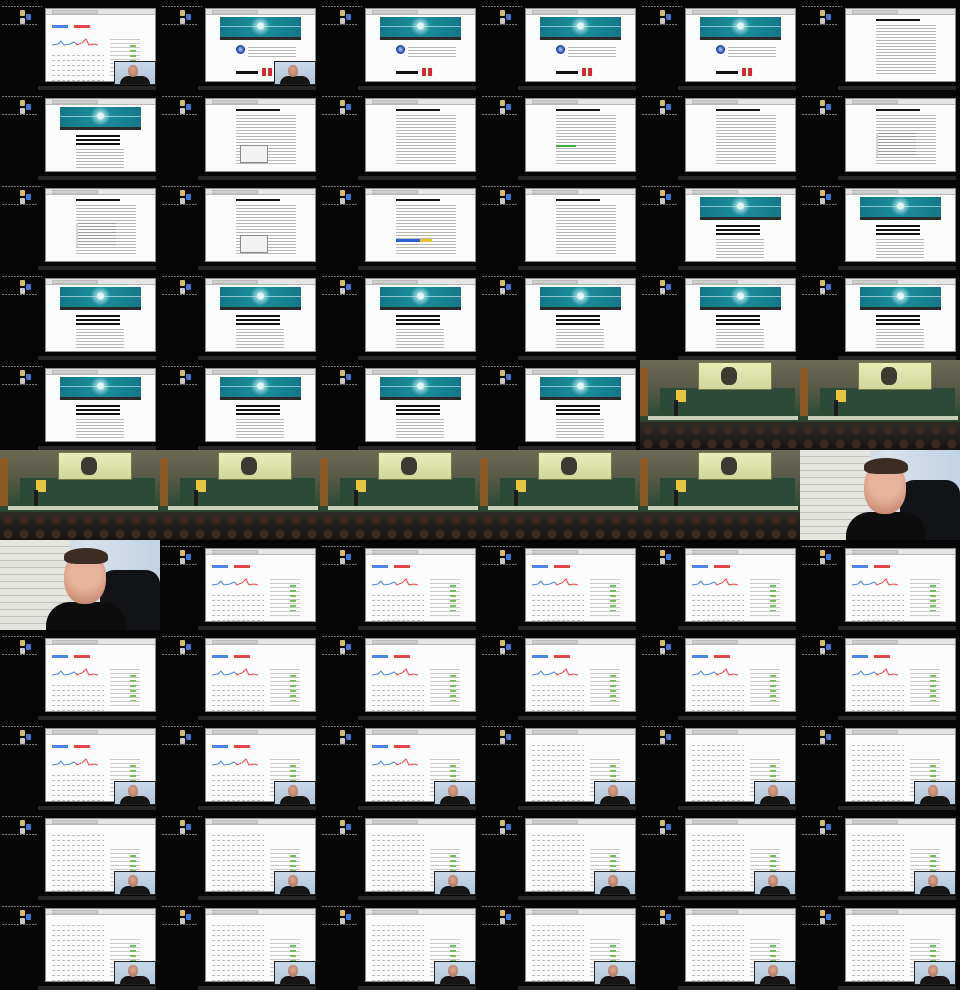 The height and width of the screenshot is (990, 960). Describe the element at coordinates (897, 988) in the screenshot. I see `taskbar` at that location.